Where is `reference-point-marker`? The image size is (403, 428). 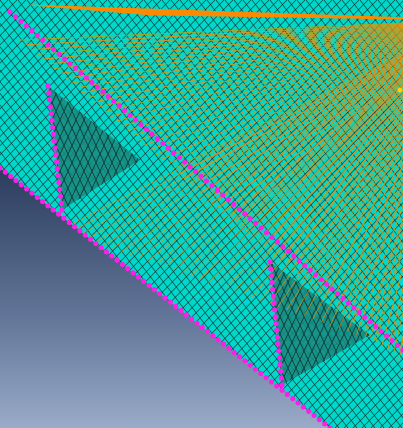
reference-point-marker is located at coordinates (400, 90).